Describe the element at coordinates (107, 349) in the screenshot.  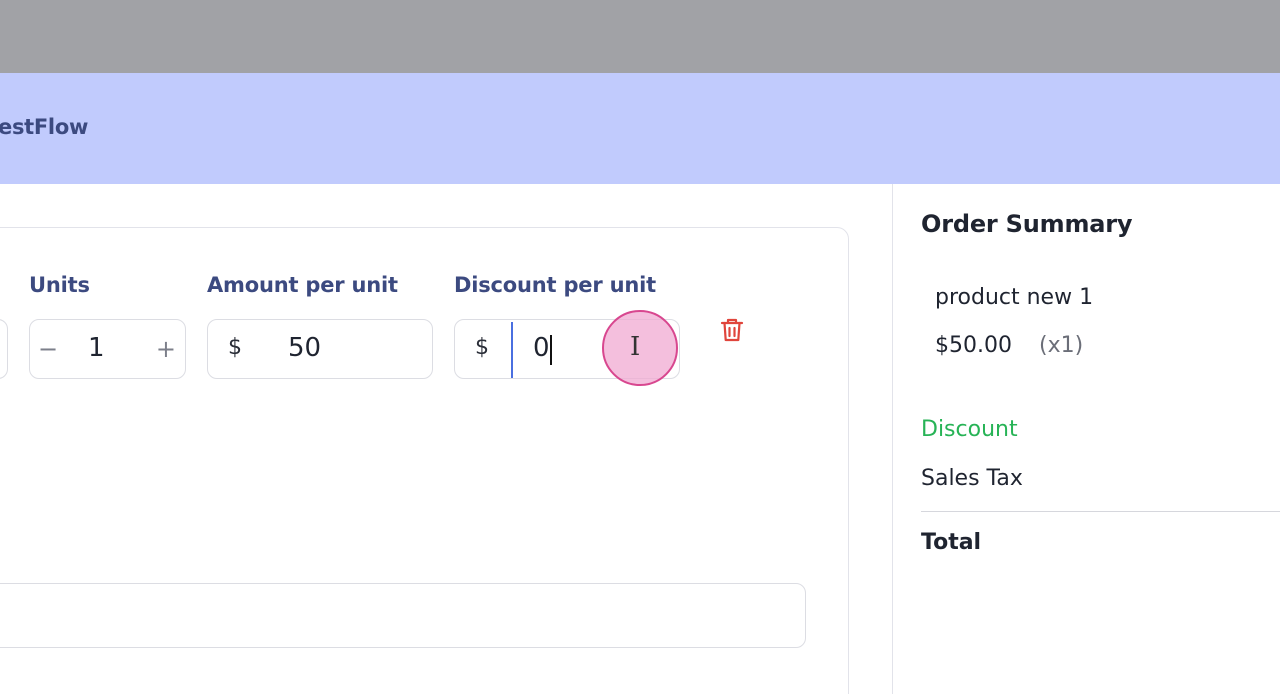
I see `units-stepper: − 1 +` at that location.